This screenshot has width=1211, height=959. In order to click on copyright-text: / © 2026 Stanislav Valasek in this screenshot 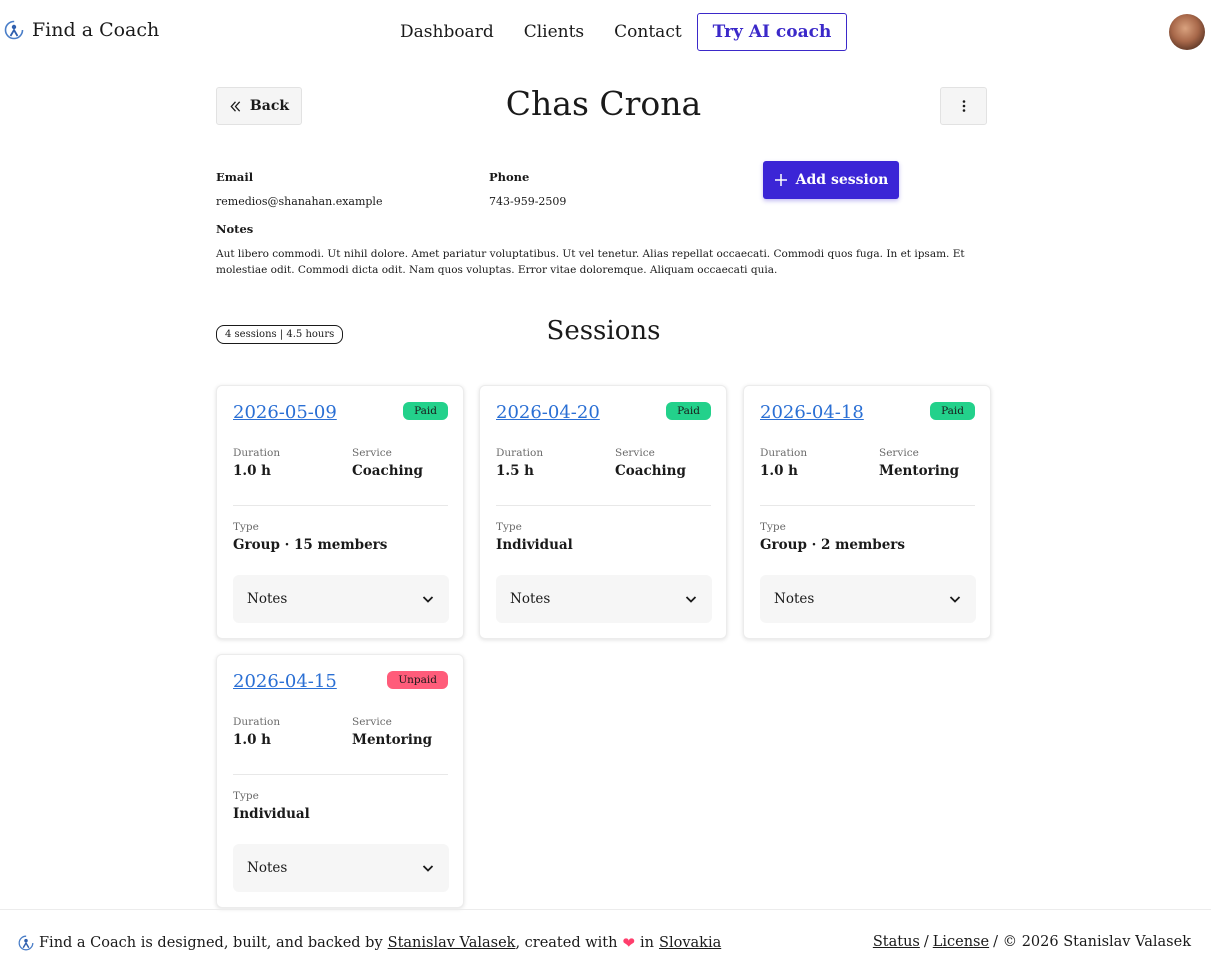, I will do `click(1092, 942)`.